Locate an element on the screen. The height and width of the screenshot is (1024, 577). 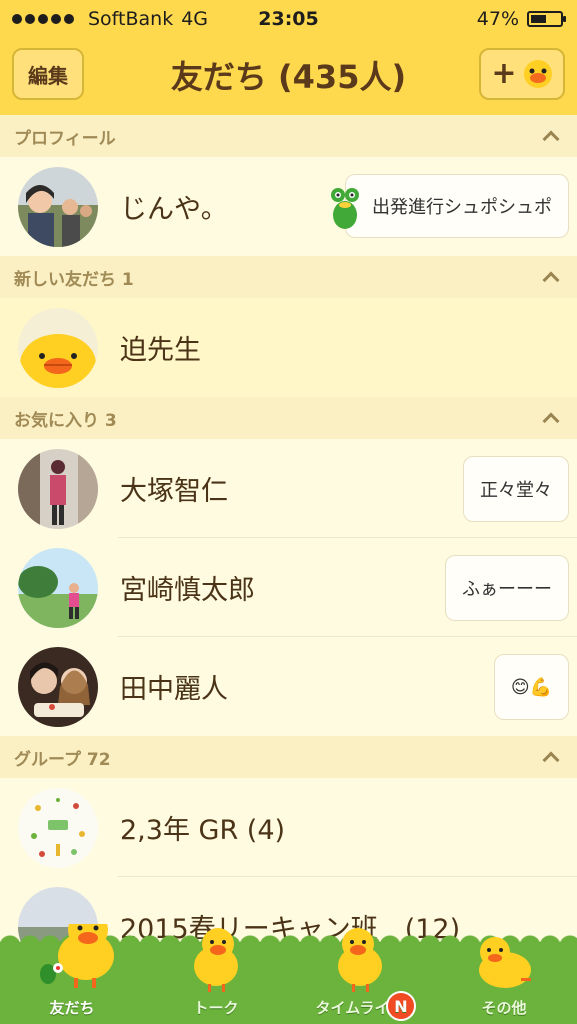
friend-name: 田中麗人 is located at coordinates (174, 689).